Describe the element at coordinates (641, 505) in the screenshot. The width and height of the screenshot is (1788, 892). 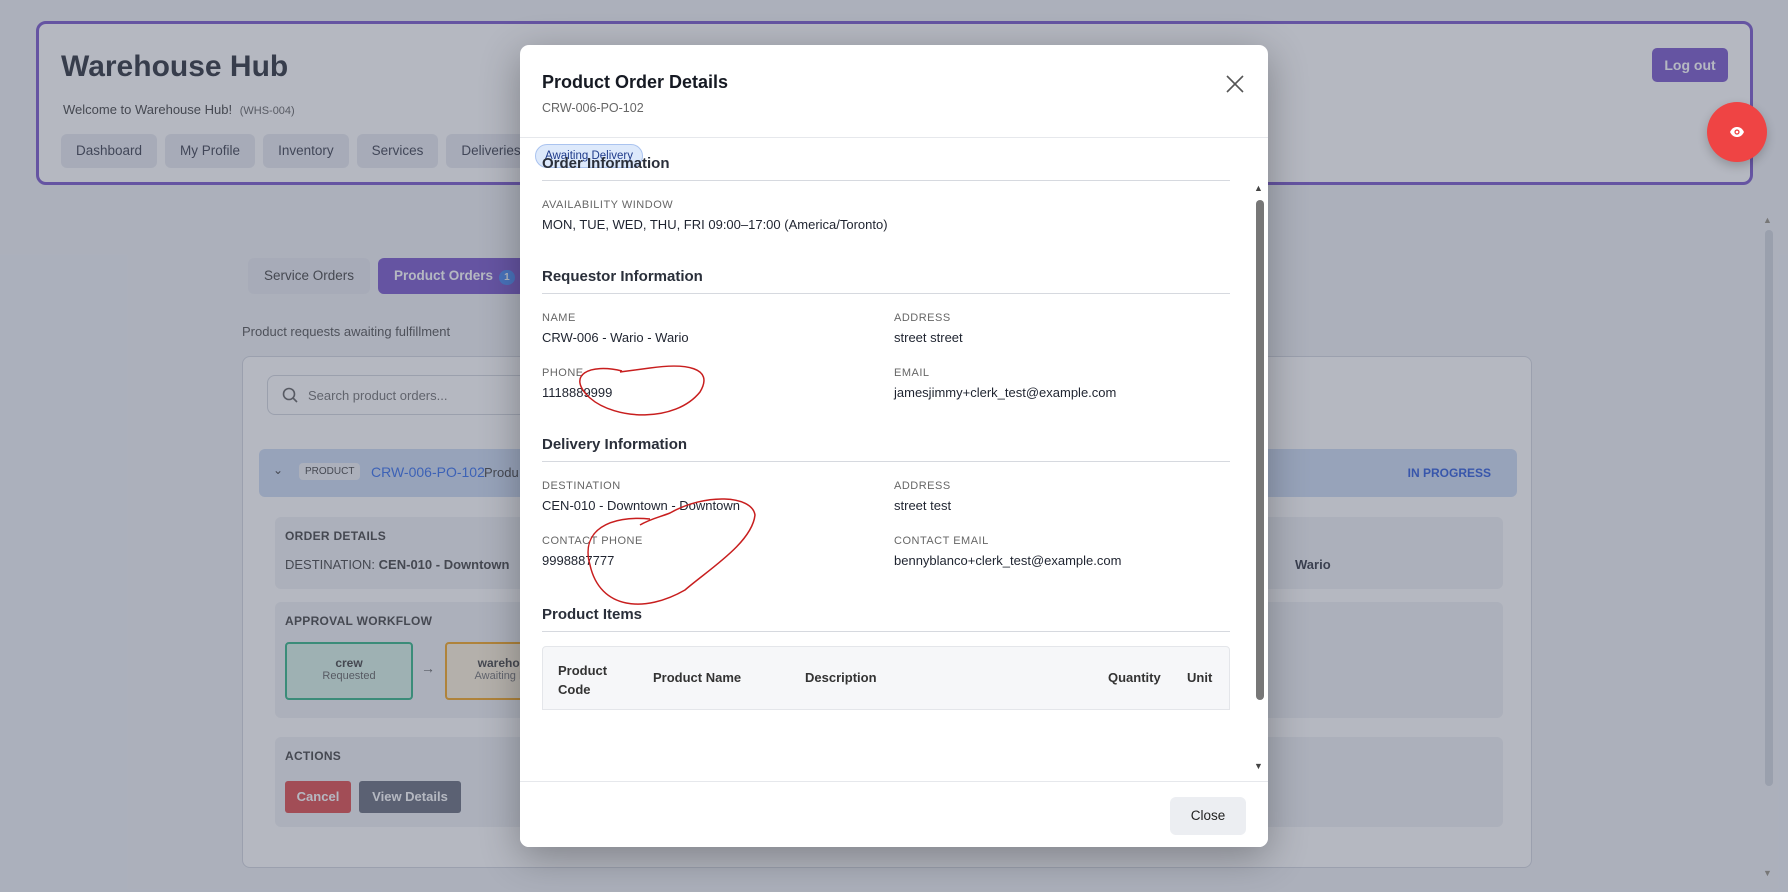
I see `delivery-destination-value: CEN-010 - Downtown - Downtown` at that location.